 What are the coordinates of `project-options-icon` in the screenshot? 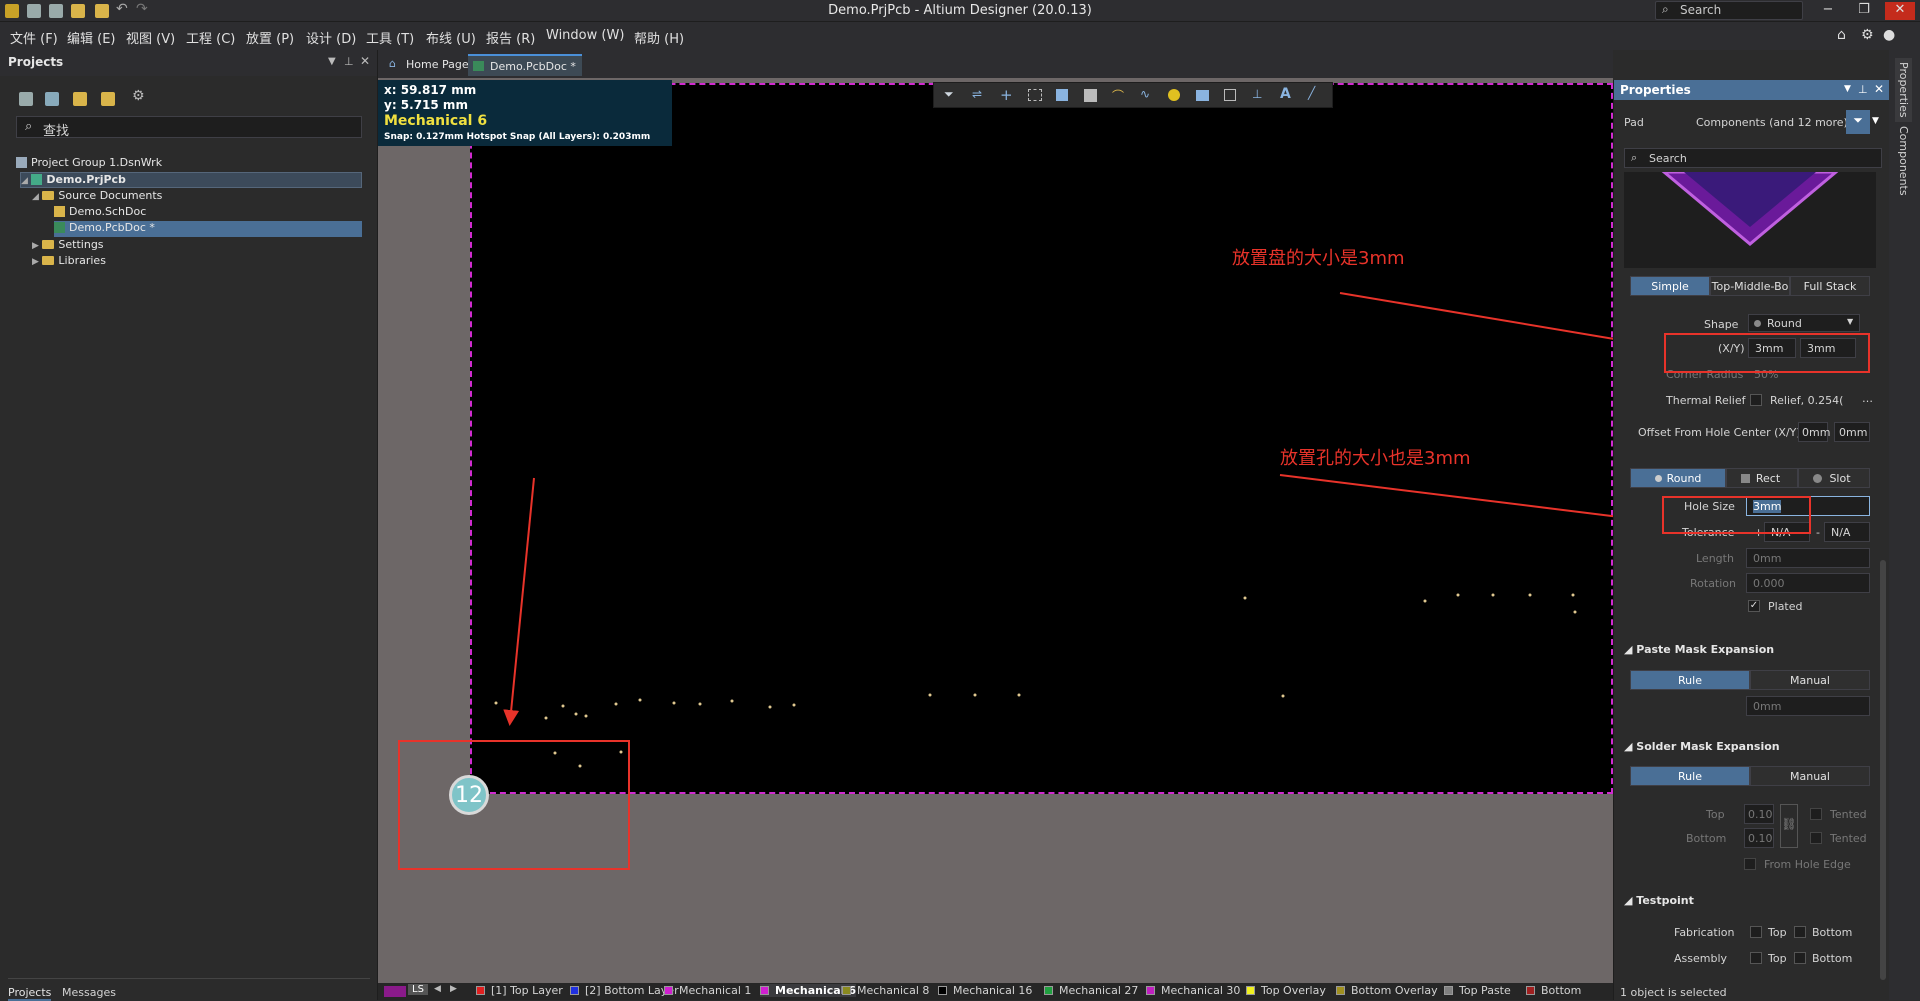 It's located at (80, 99).